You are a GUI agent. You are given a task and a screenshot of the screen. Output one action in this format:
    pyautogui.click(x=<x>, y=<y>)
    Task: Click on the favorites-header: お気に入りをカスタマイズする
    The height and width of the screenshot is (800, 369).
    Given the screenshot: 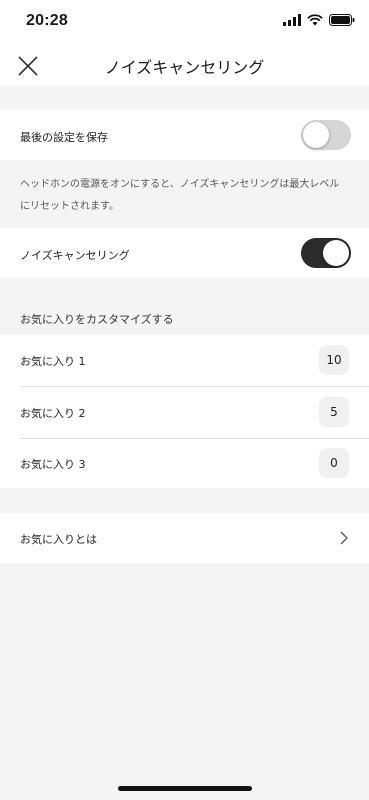 What is the action you would take?
    pyautogui.click(x=97, y=319)
    